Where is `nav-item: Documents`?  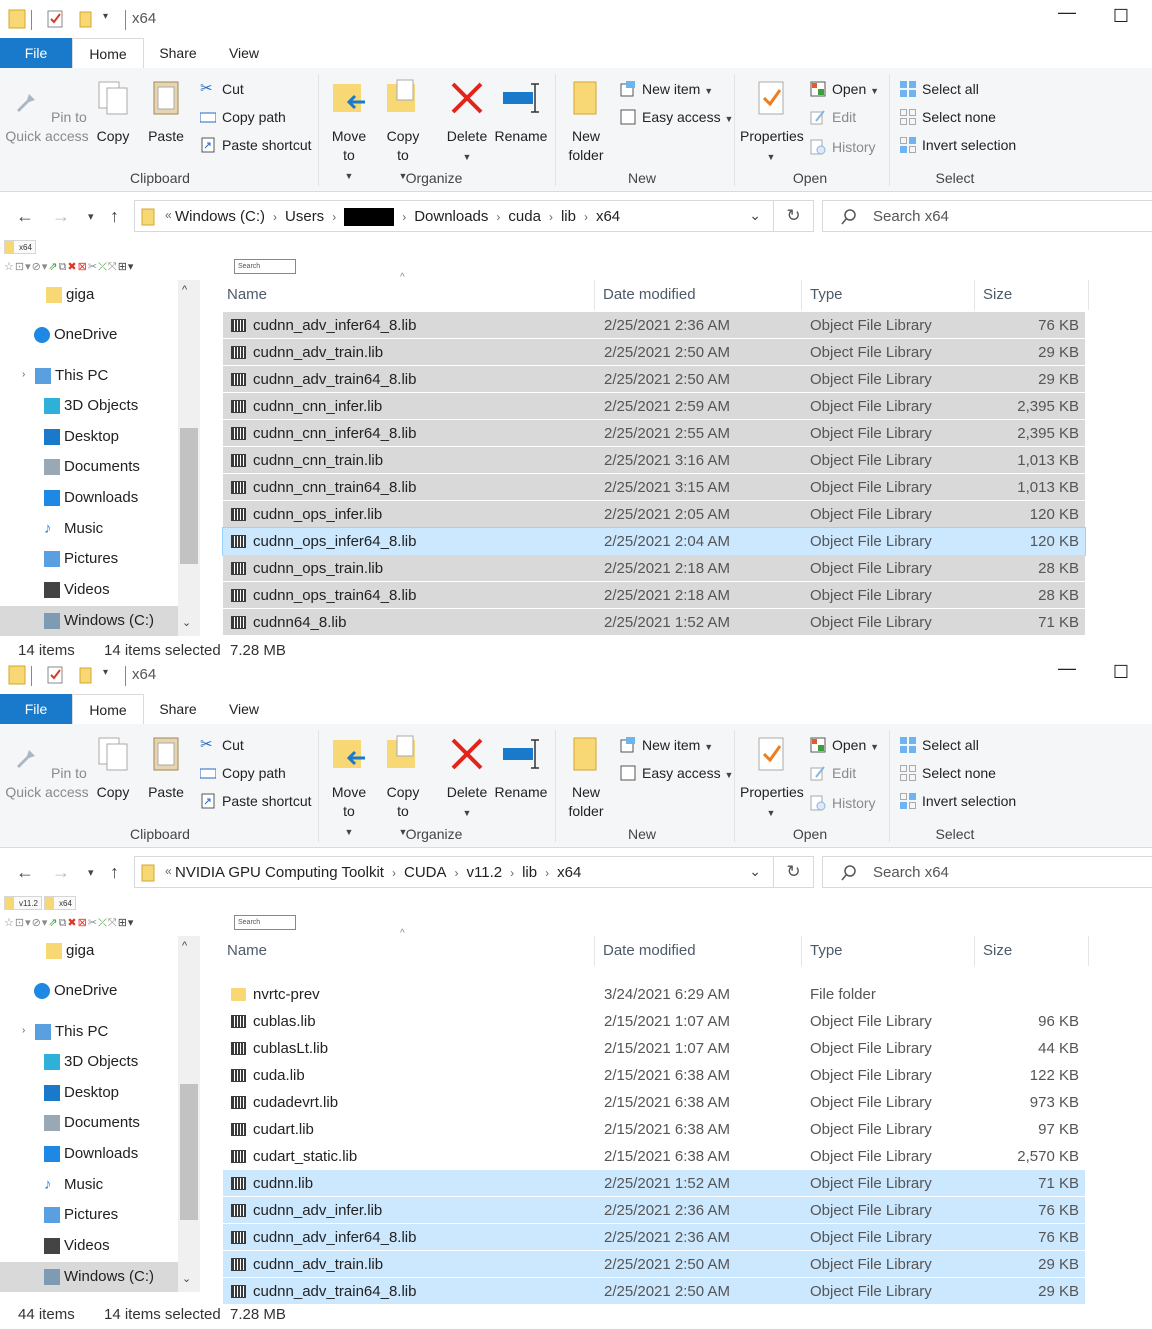
nav-item: Documents is located at coordinates (89, 1123).